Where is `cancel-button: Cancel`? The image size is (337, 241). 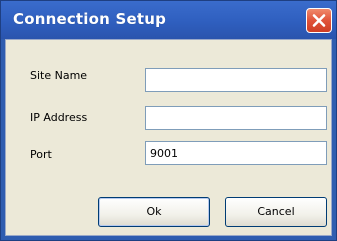 cancel-button: Cancel is located at coordinates (276, 212).